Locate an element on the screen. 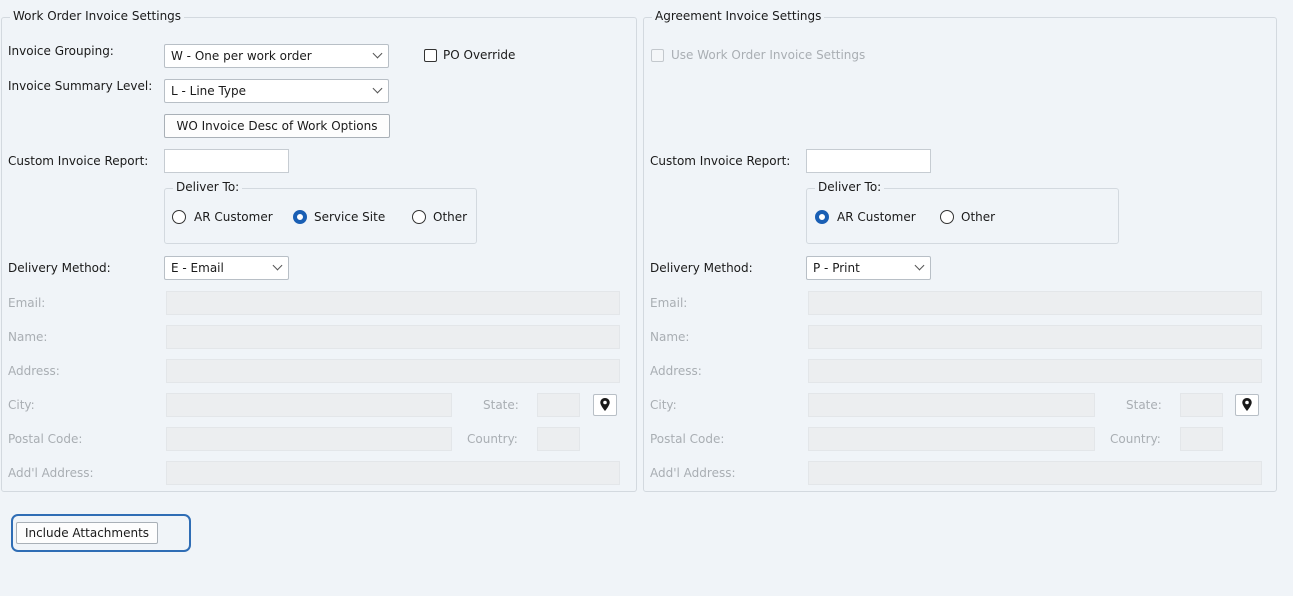 The width and height of the screenshot is (1293, 596). invoice-summary-level-select: L - Line Type is located at coordinates (276, 91).